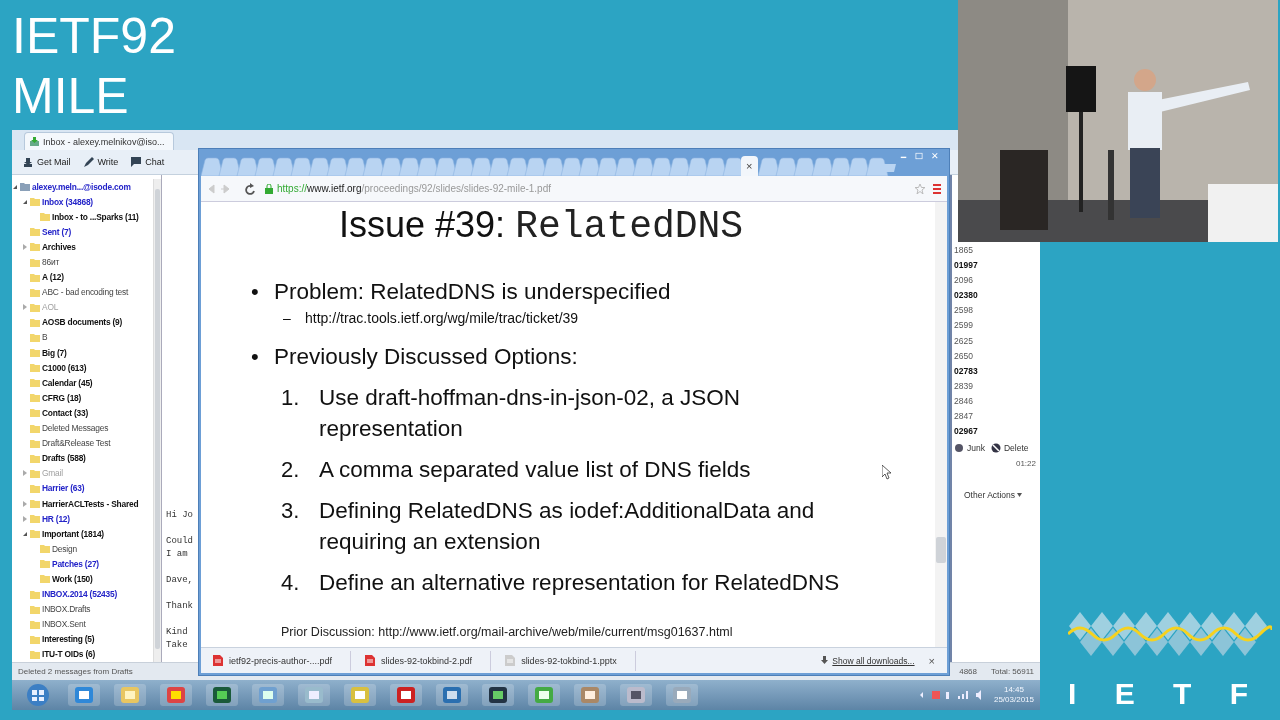 This screenshot has width=1280, height=720. I want to click on folder-item: AOSB documents (9), so click(82, 322).